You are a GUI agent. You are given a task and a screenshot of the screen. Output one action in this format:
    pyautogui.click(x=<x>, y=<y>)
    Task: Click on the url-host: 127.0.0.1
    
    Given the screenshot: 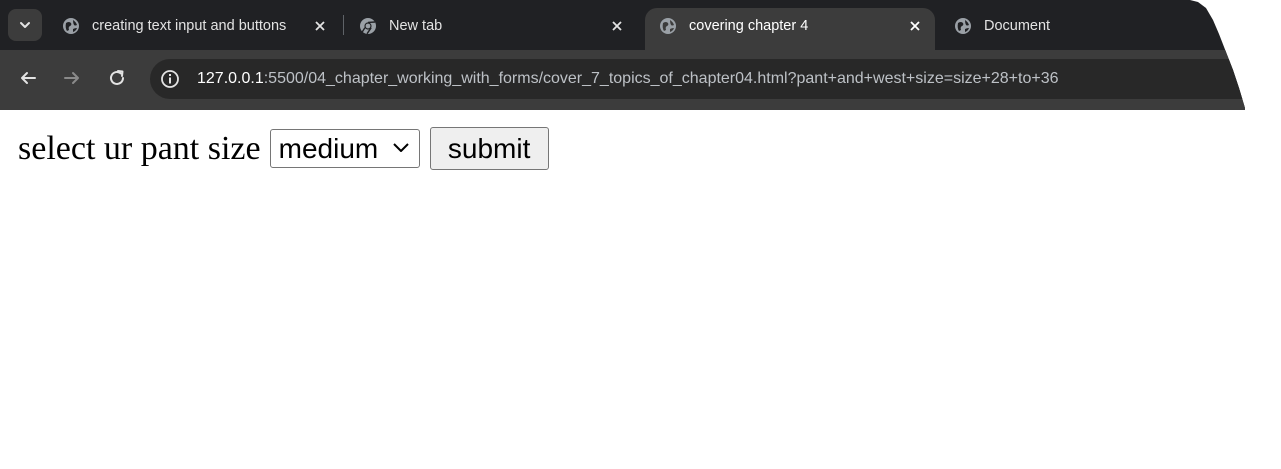 What is the action you would take?
    pyautogui.click(x=230, y=78)
    